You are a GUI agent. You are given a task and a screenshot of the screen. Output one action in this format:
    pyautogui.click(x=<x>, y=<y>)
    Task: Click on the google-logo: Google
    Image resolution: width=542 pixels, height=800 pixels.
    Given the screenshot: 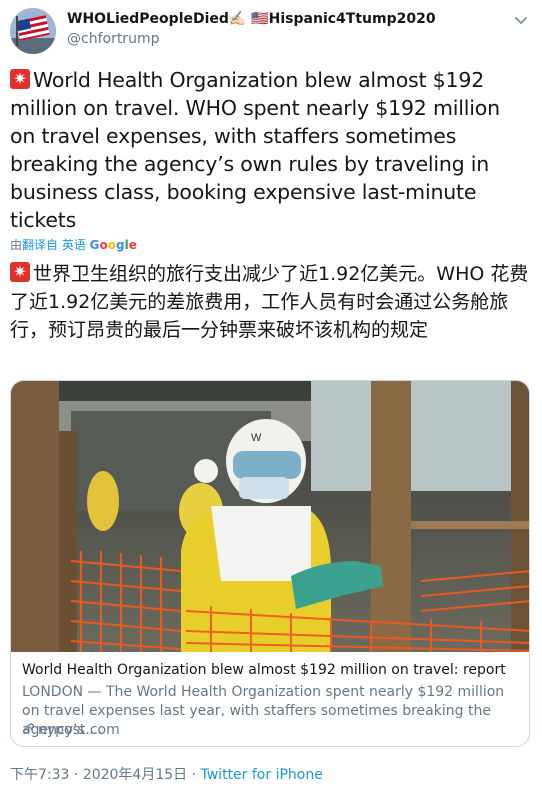 What is the action you would take?
    pyautogui.click(x=113, y=245)
    